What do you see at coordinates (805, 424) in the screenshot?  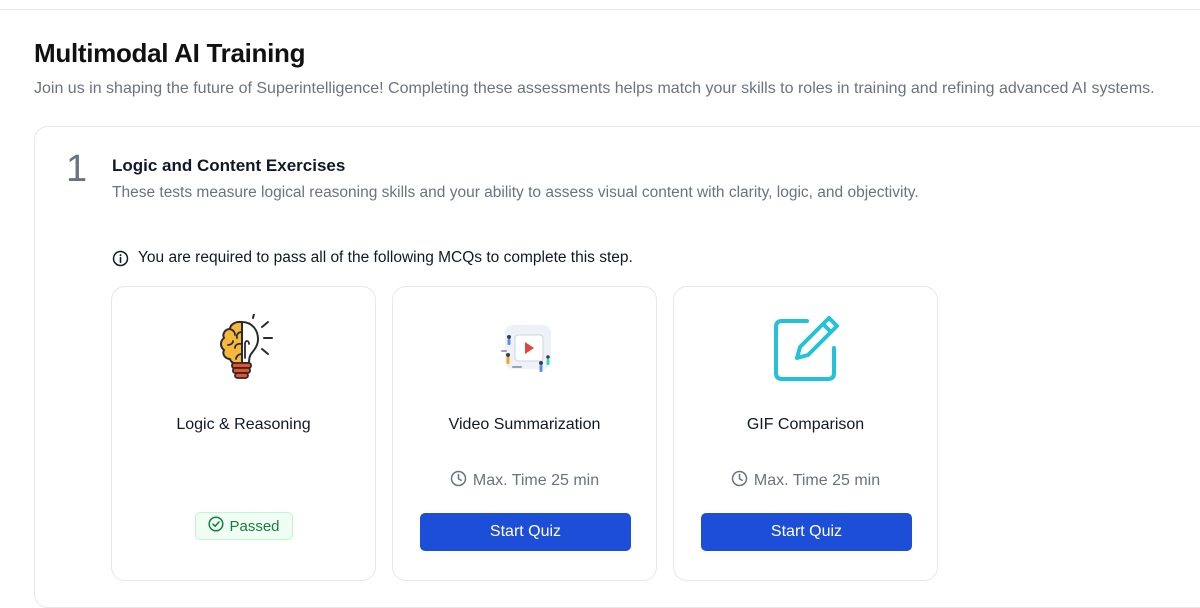 I see `quiz-name: GIF Comparison` at bounding box center [805, 424].